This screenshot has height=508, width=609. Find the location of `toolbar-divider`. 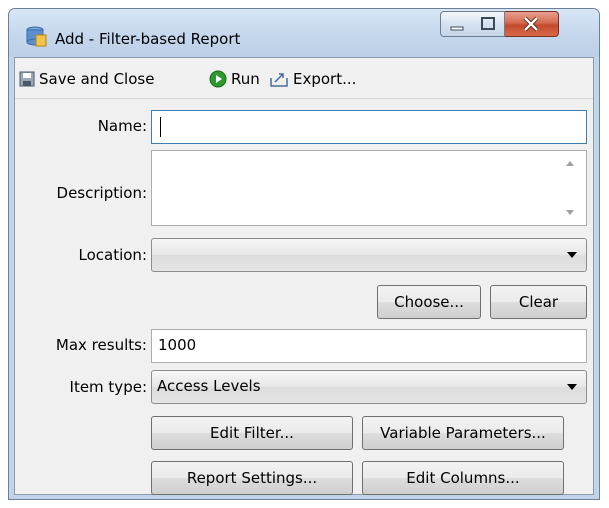

toolbar-divider is located at coordinates (304, 98).